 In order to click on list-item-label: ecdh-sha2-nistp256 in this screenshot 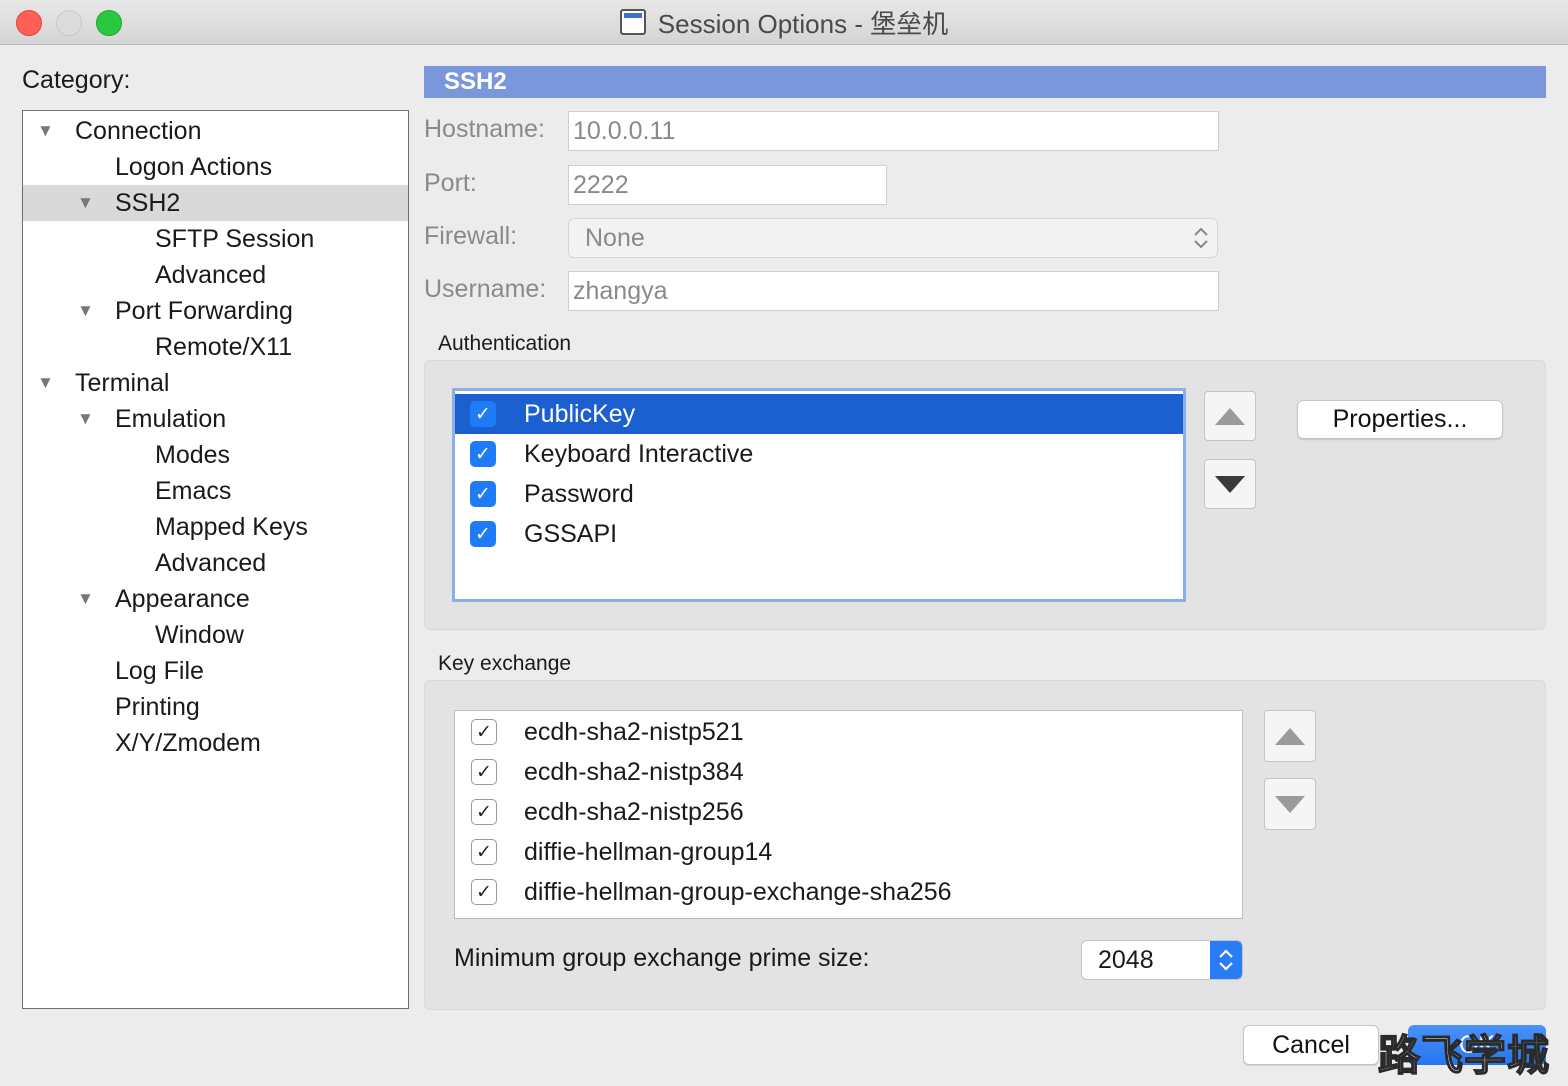, I will do `click(634, 812)`.